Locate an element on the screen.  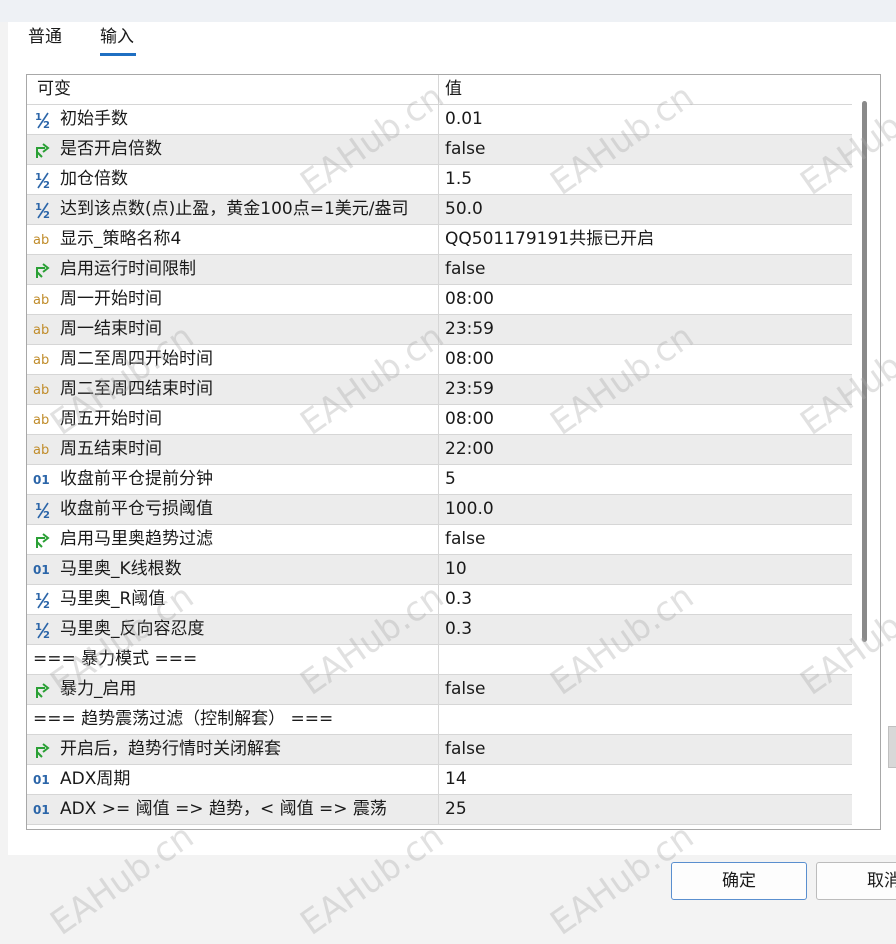
name-cell: 1 2 收盘前平仓亏损阈值 is located at coordinates (233, 509).